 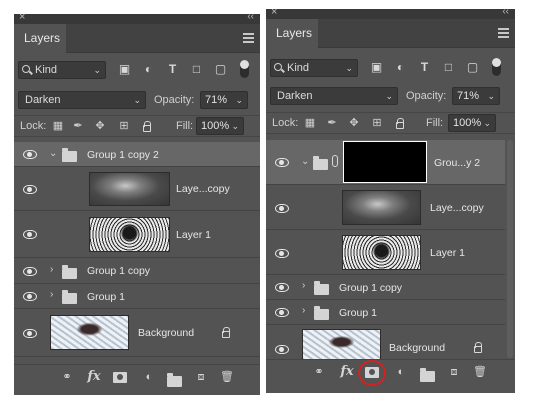 What do you see at coordinates (505, 13) in the screenshot?
I see `collapse-icon: ‹‹` at bounding box center [505, 13].